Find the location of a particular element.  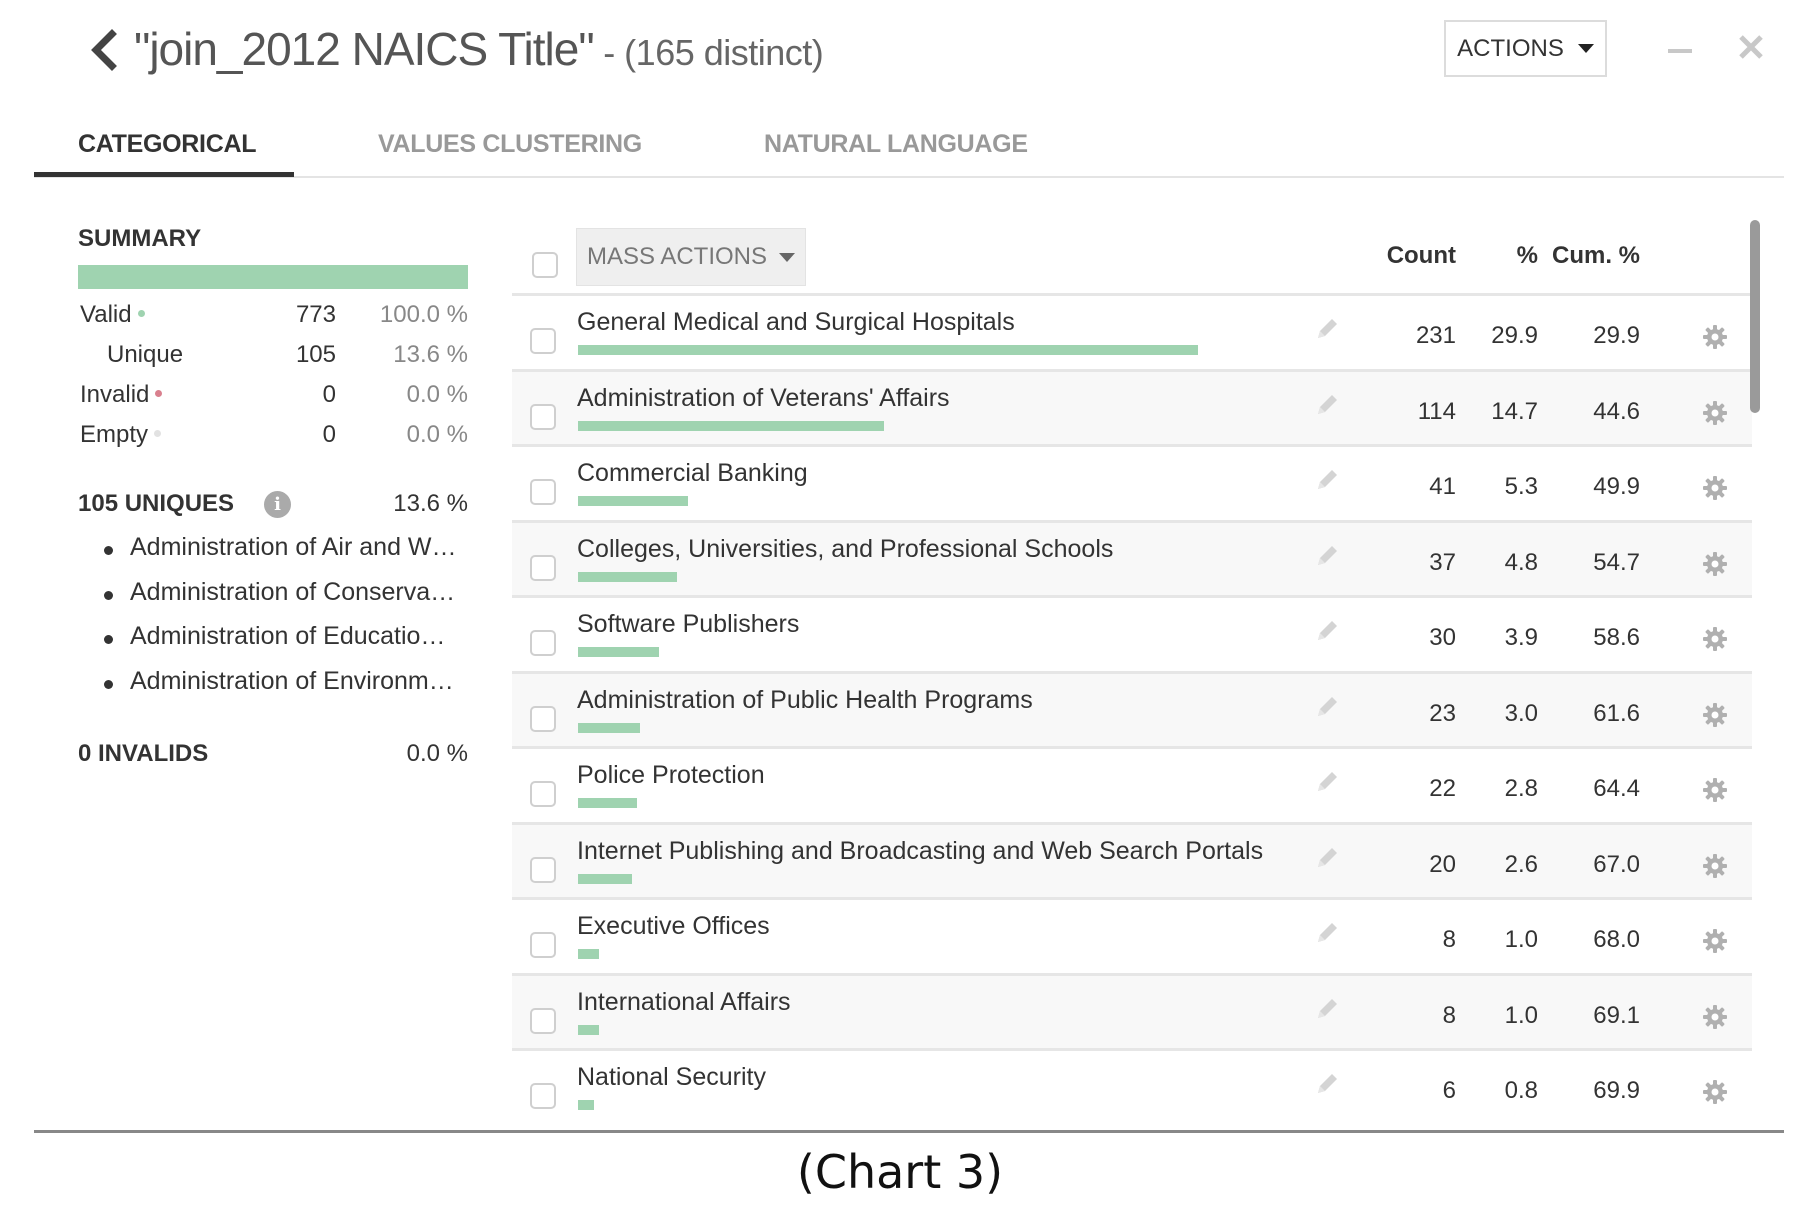

back-button is located at coordinates (103, 50).